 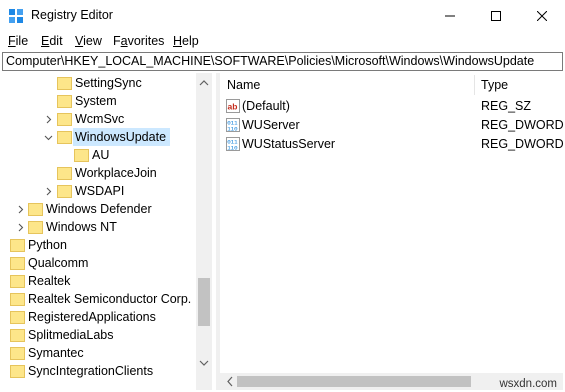 I want to click on title-bar: Registry Editor, so click(x=282, y=15).